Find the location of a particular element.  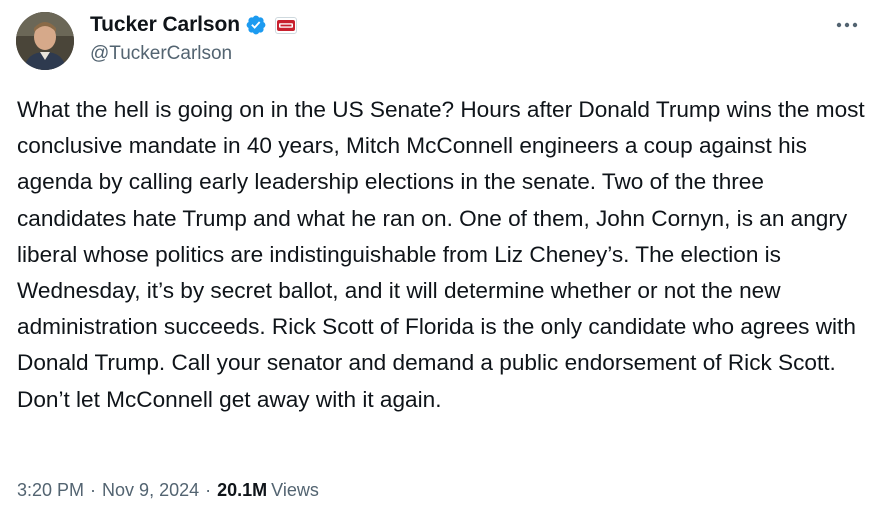

tweet-meta: 3:20 PM · Nov 9, 2024 · 20.1M Views is located at coordinates (168, 490).